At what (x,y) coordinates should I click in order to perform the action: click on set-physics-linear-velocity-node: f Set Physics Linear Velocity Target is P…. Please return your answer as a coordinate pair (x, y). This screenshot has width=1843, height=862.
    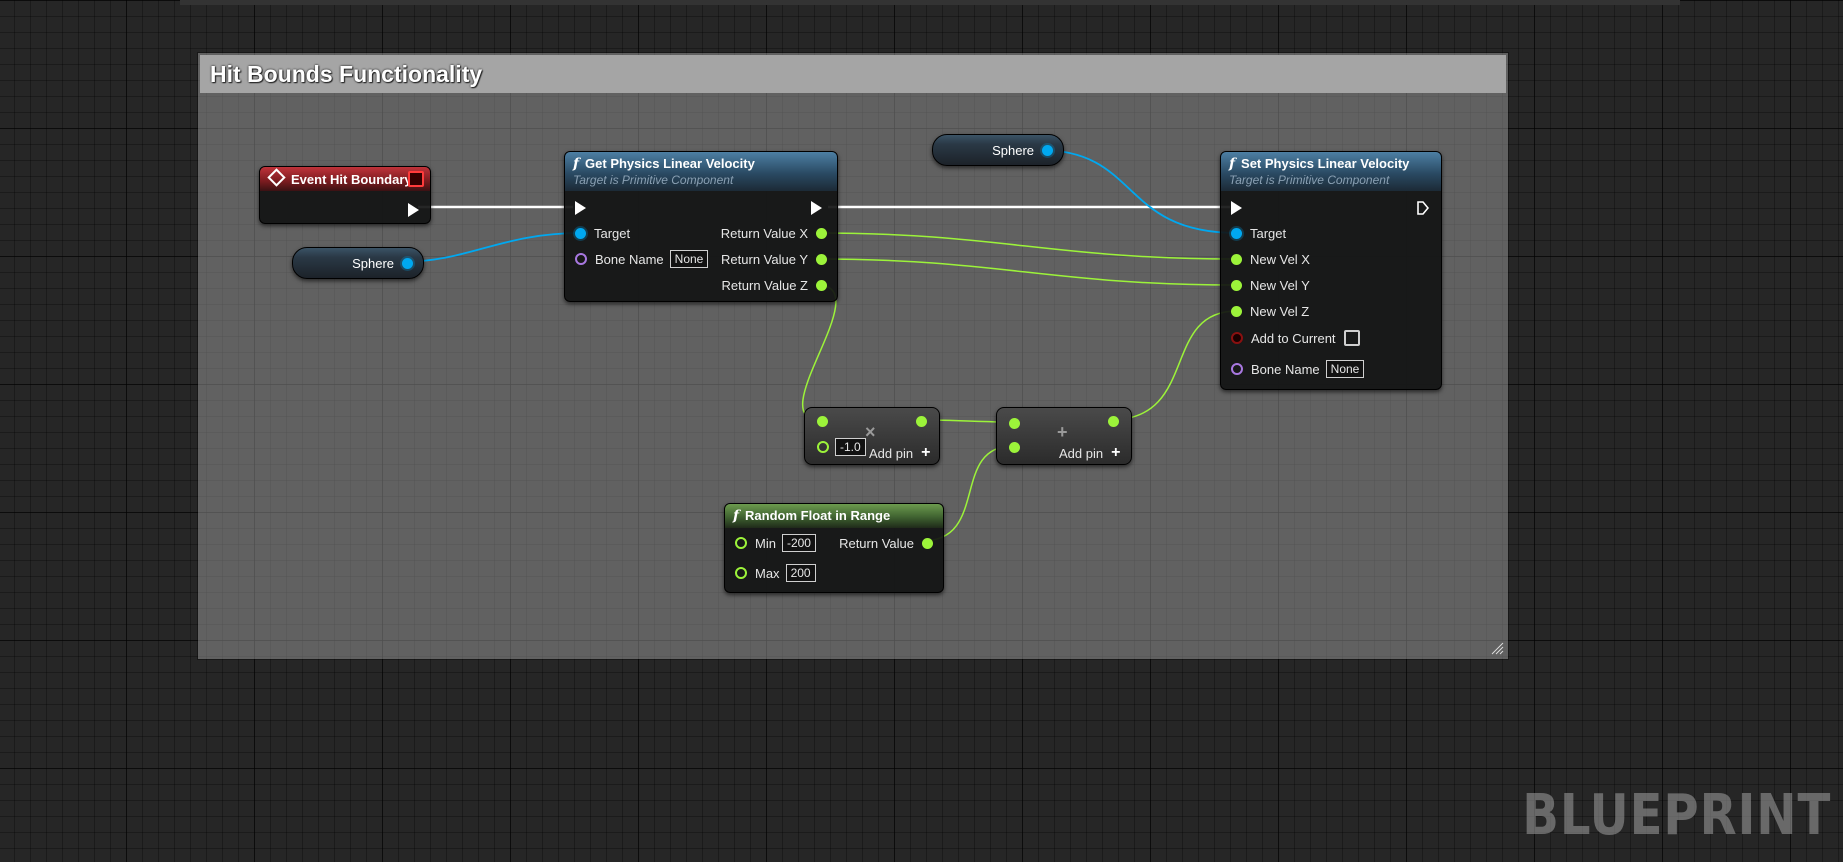
    Looking at the image, I should click on (1331, 270).